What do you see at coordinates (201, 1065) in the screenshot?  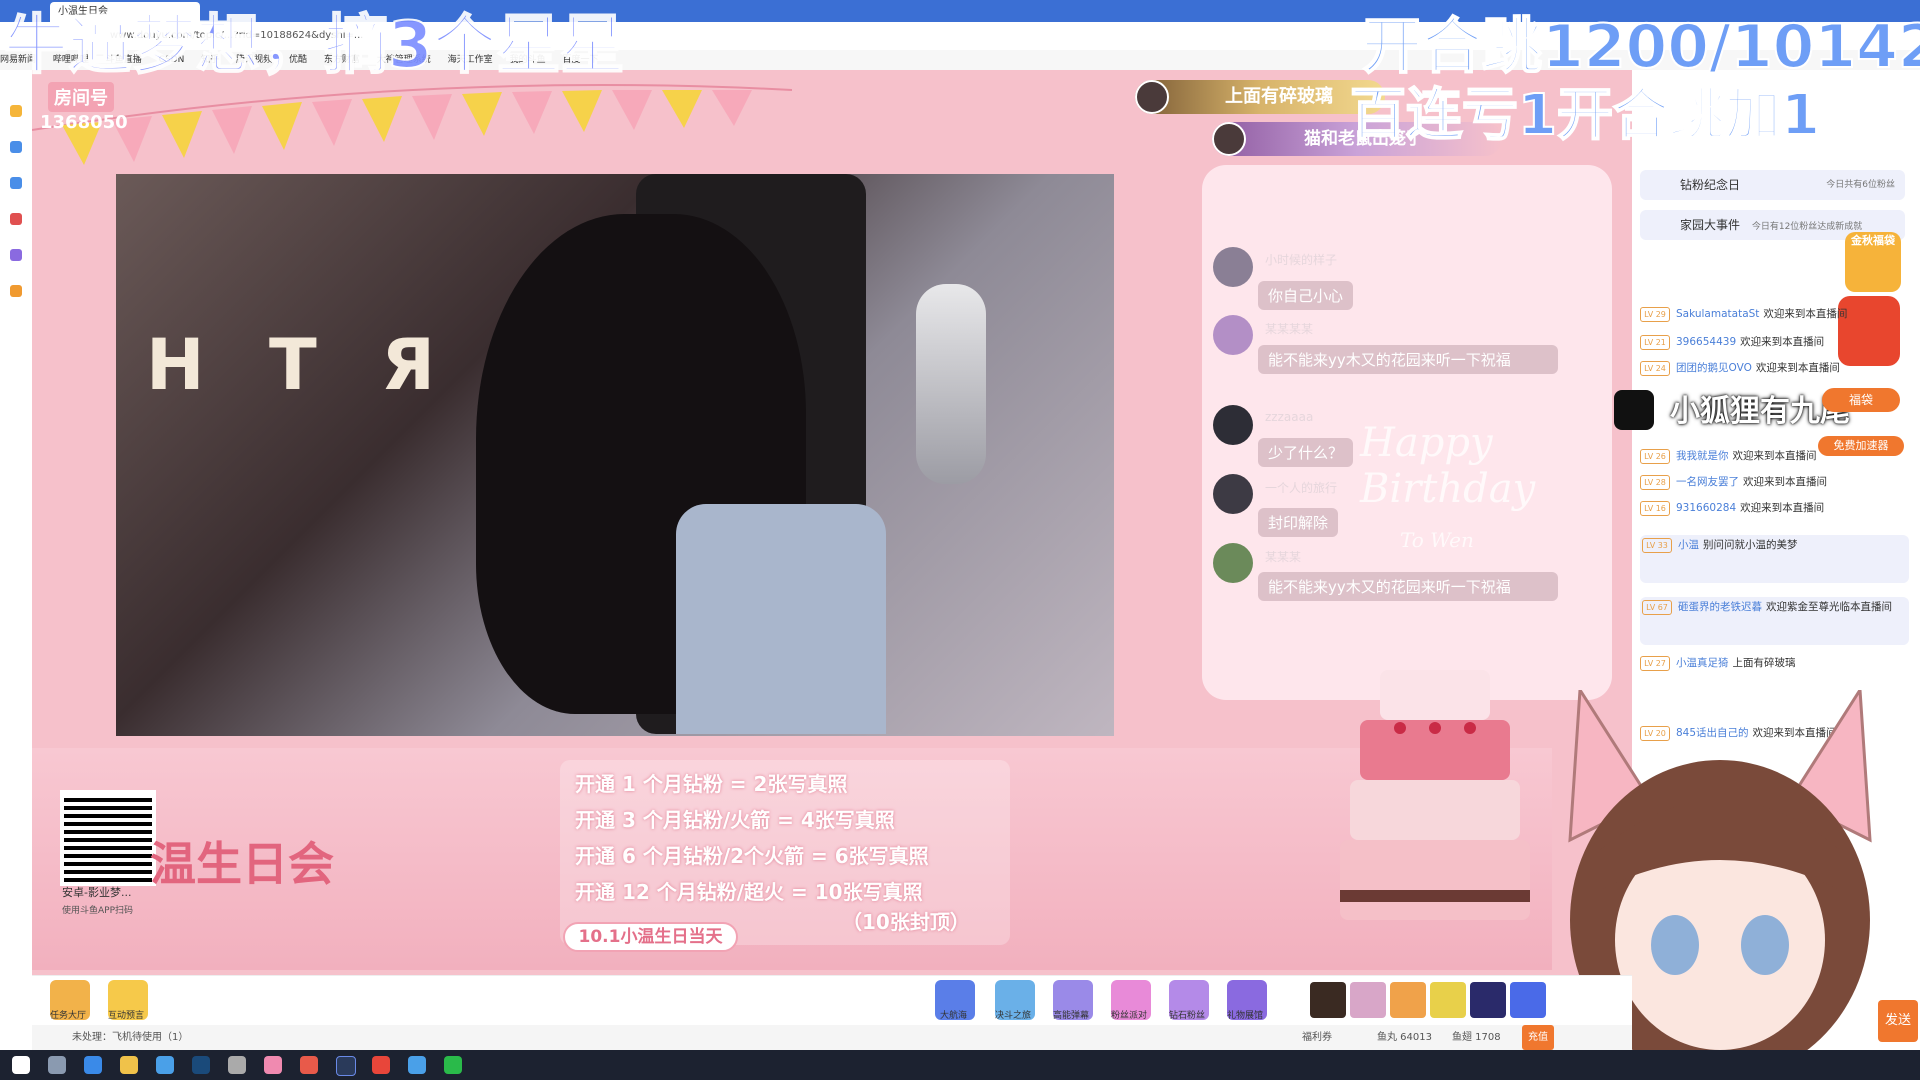 I see `steam-icon` at bounding box center [201, 1065].